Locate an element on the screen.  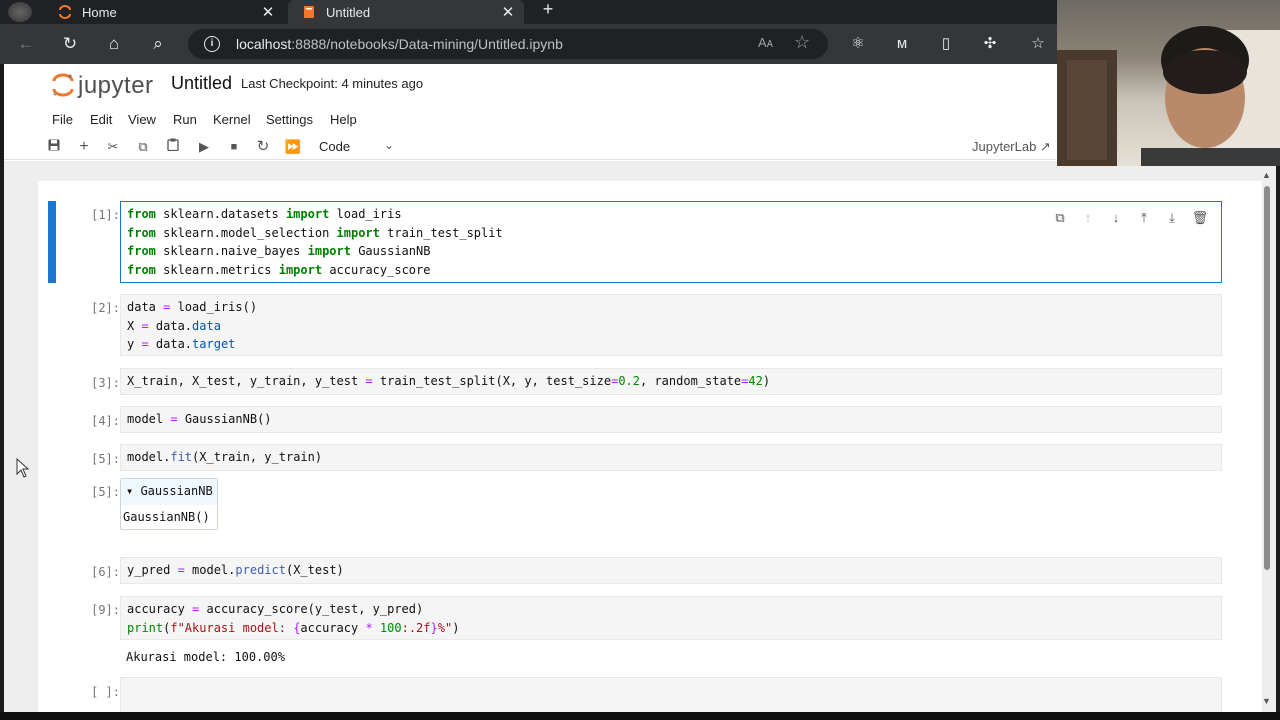
jupyterlab-link: JupyterLab ↗ is located at coordinates (1011, 147).